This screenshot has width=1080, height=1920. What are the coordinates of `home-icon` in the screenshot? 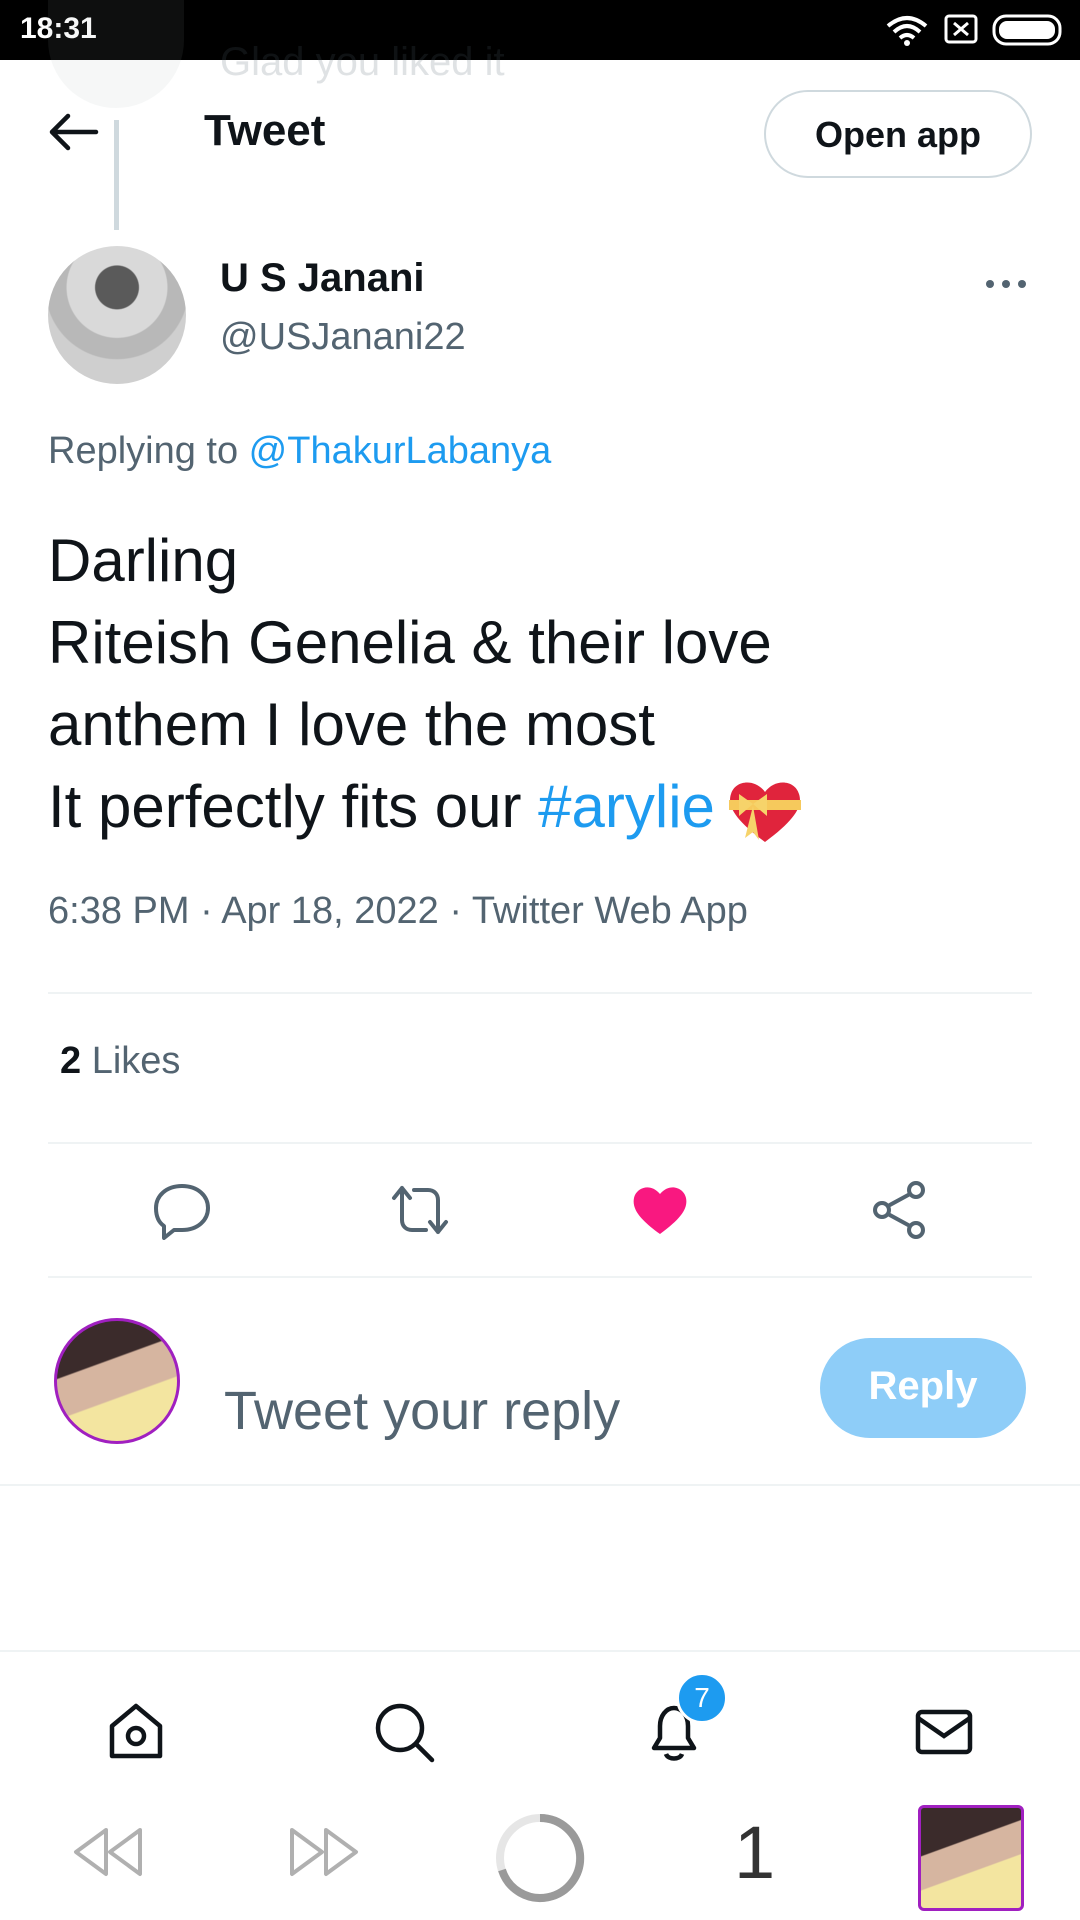 It's located at (136, 1732).